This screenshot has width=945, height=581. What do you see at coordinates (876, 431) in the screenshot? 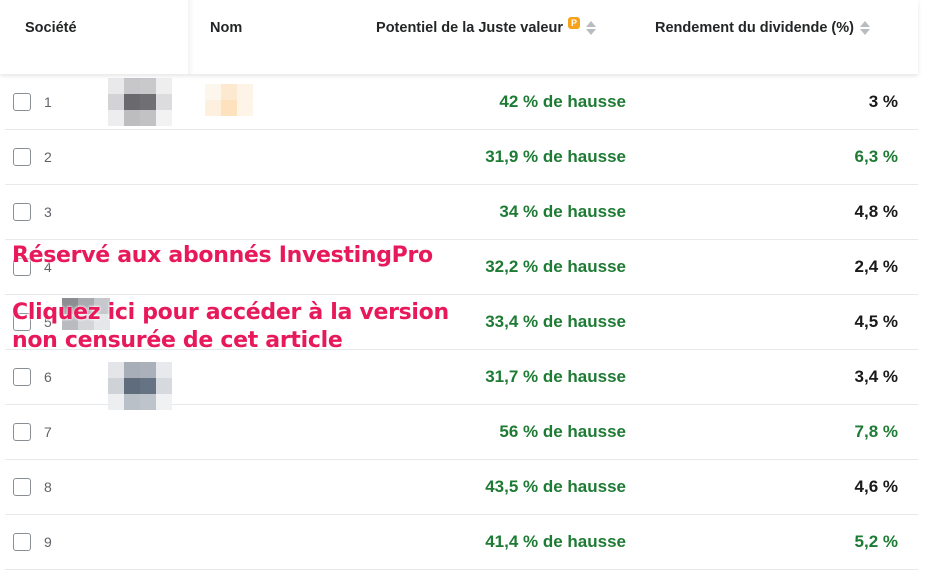
I see `dividend-yield: 7,8 %` at bounding box center [876, 431].